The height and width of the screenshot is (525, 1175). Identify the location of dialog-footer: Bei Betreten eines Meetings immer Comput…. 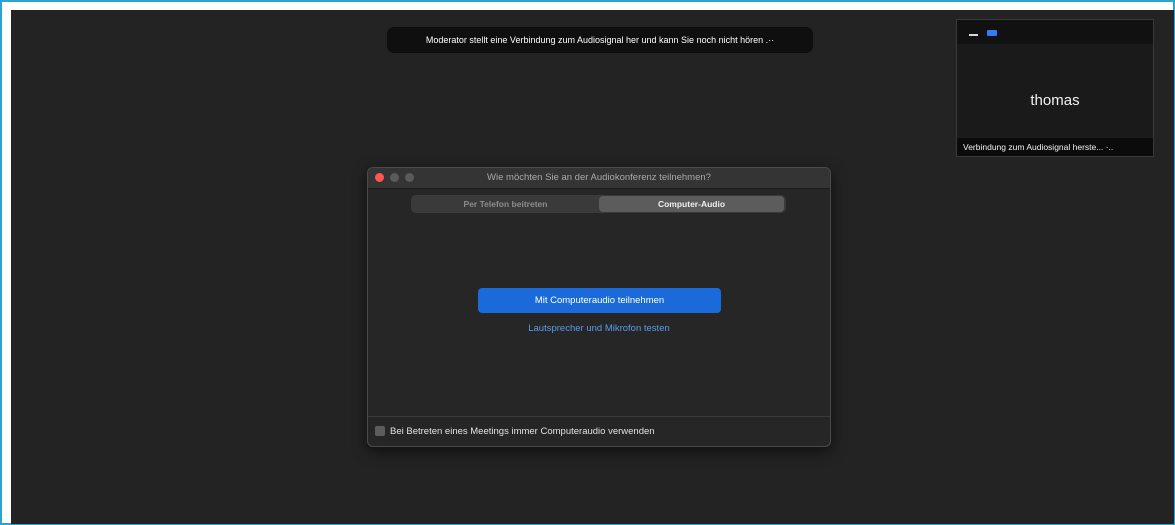
(599, 431).